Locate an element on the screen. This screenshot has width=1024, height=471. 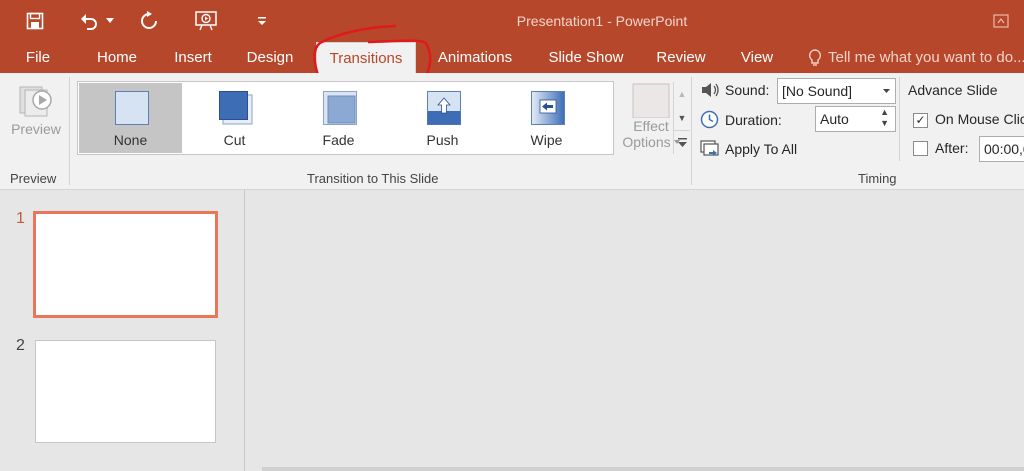
transition-cut: Cut is located at coordinates (234, 118).